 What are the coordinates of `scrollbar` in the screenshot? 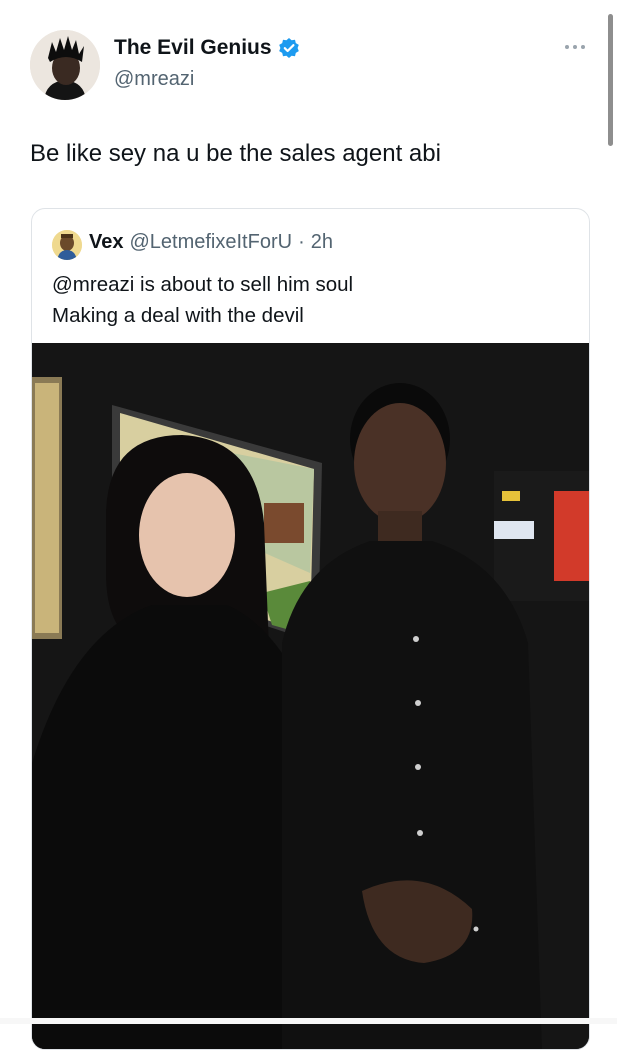 It's located at (610, 80).